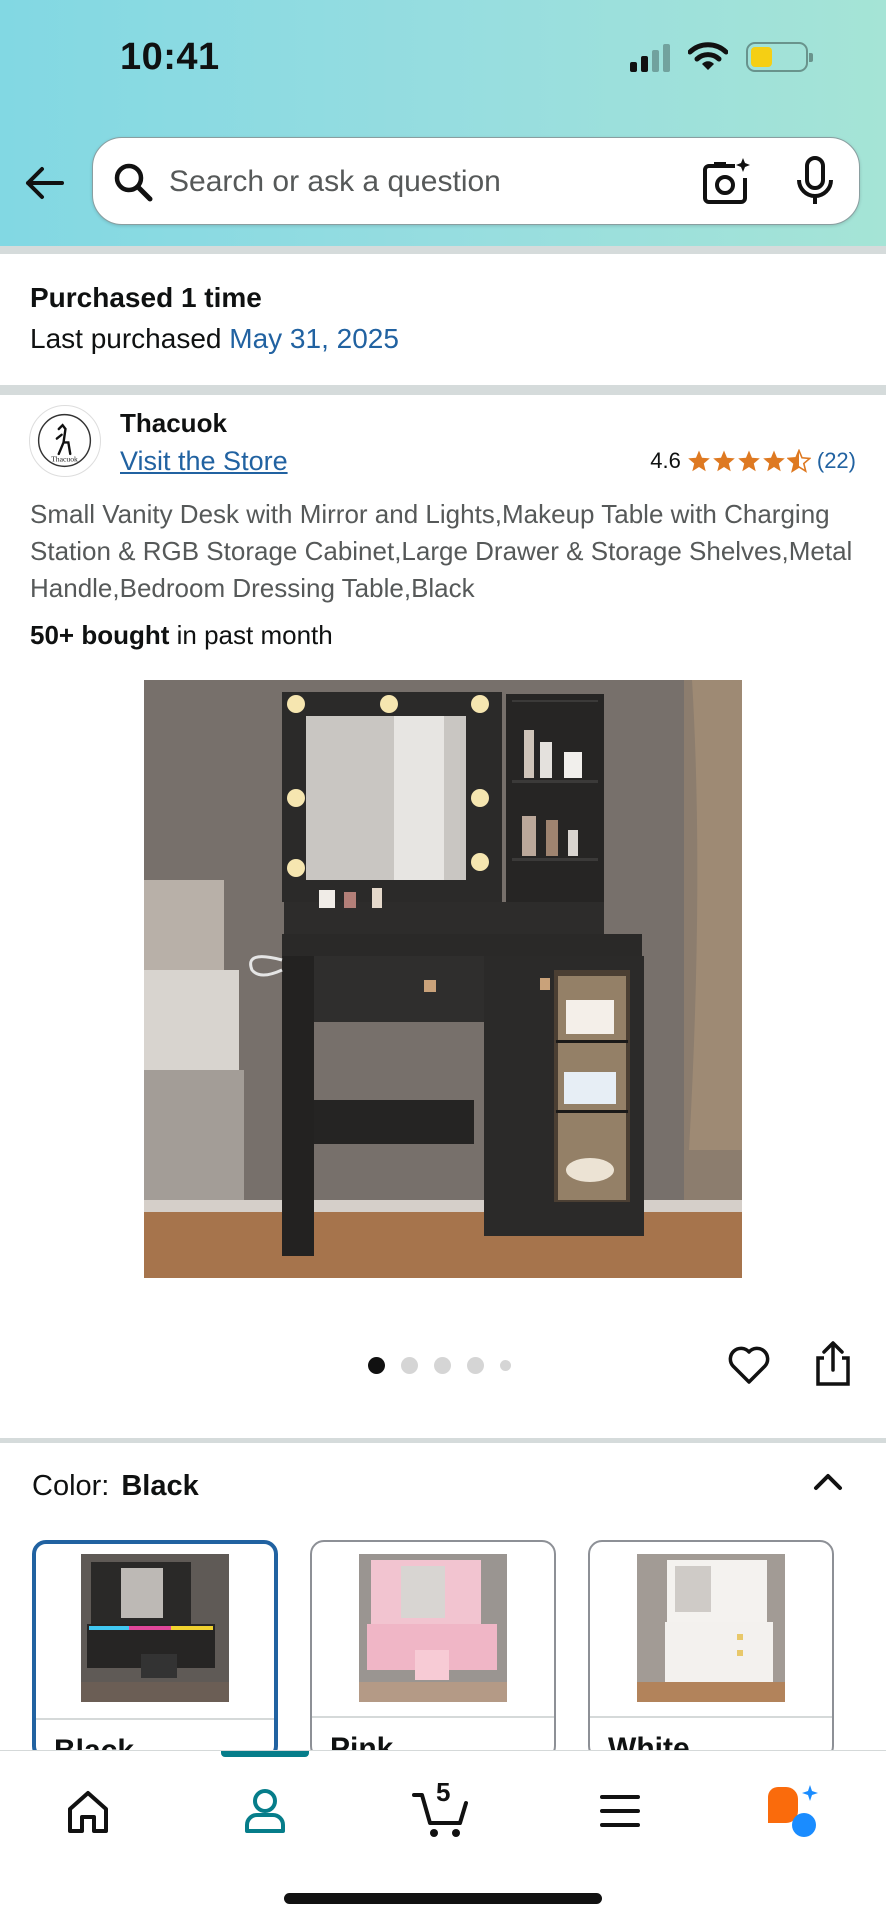  I want to click on visit-store-link: Visit the Store, so click(204, 461).